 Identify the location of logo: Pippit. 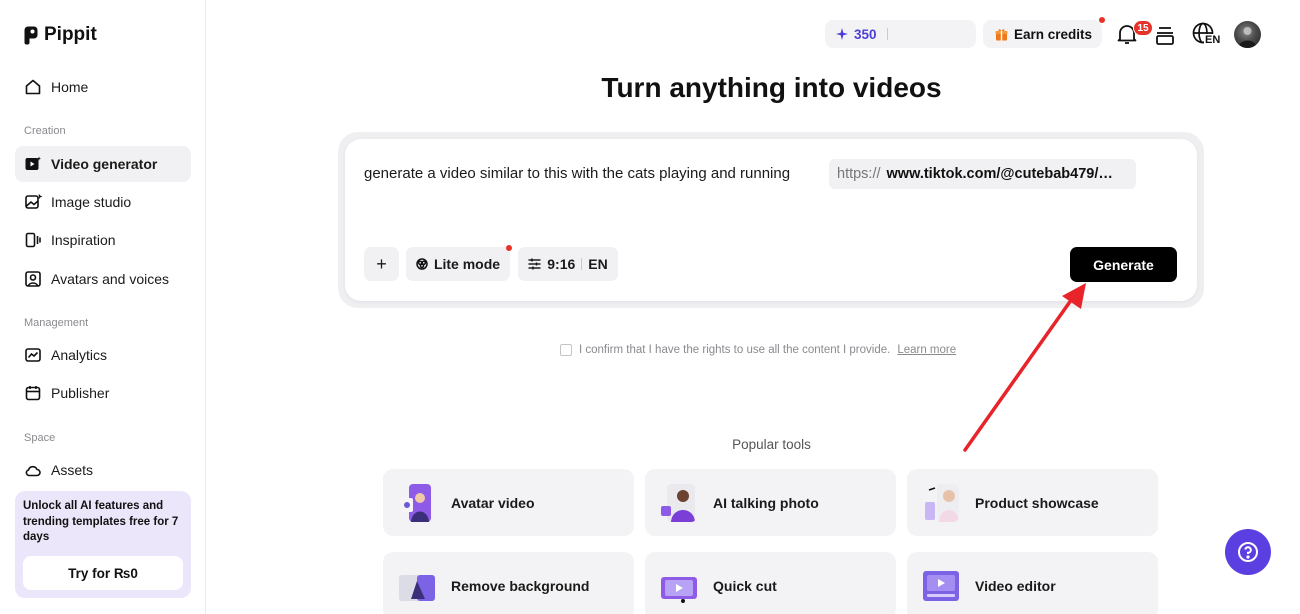
(60, 35).